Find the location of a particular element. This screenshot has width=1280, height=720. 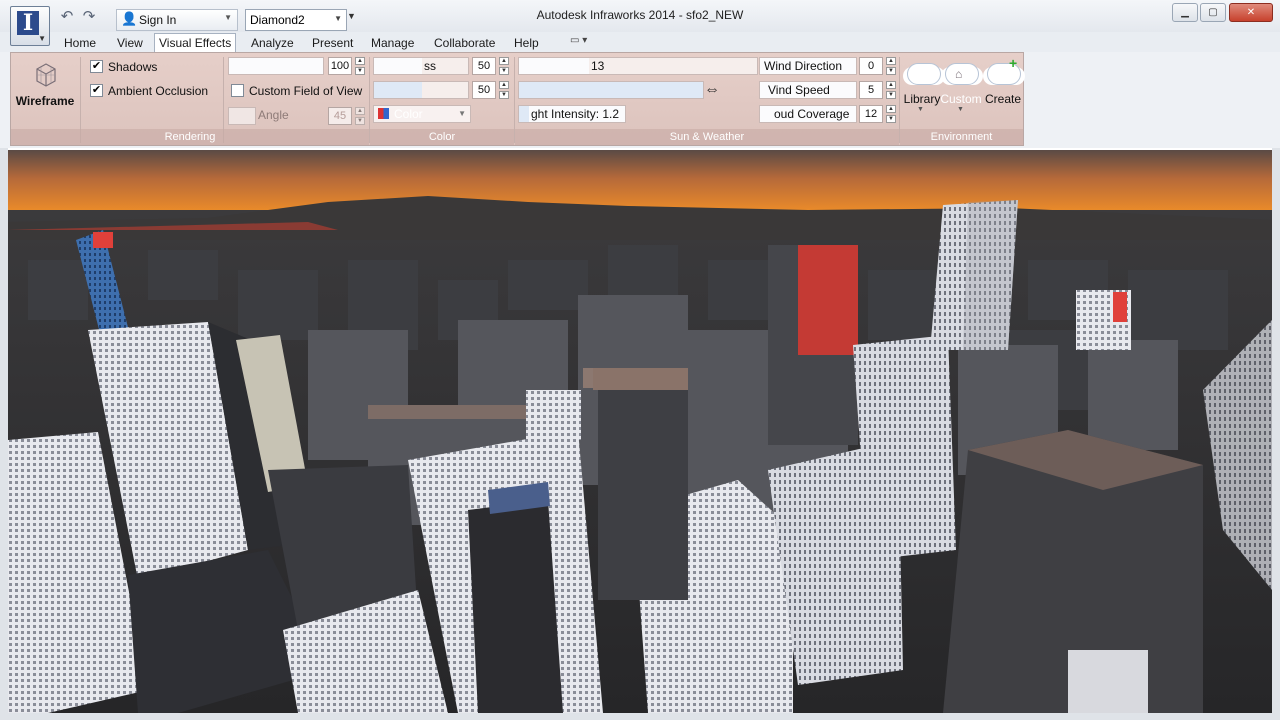

color-dropdown: Color ▼ is located at coordinates (422, 114).